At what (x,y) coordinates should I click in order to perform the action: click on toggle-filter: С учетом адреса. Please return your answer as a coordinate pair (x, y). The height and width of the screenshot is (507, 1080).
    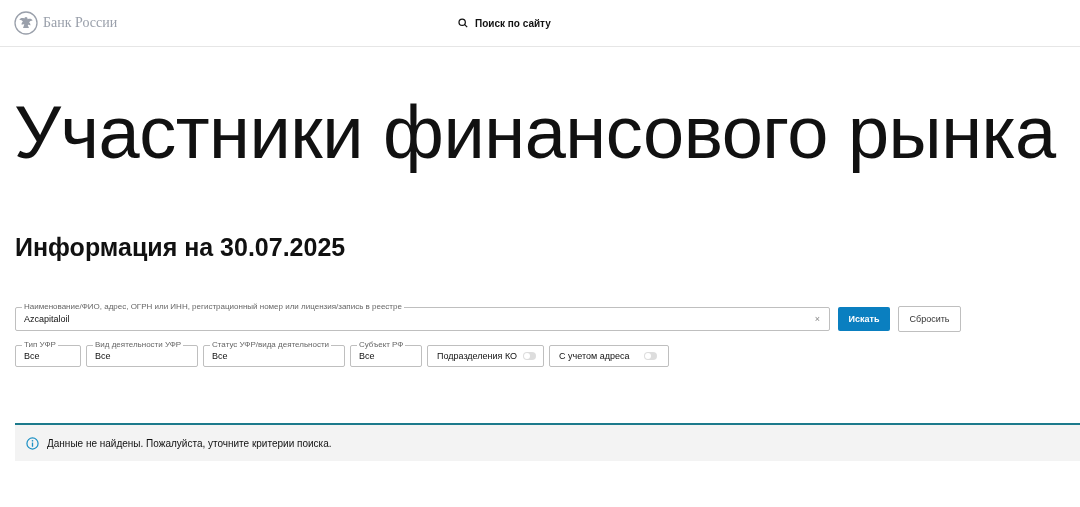
    Looking at the image, I should click on (609, 356).